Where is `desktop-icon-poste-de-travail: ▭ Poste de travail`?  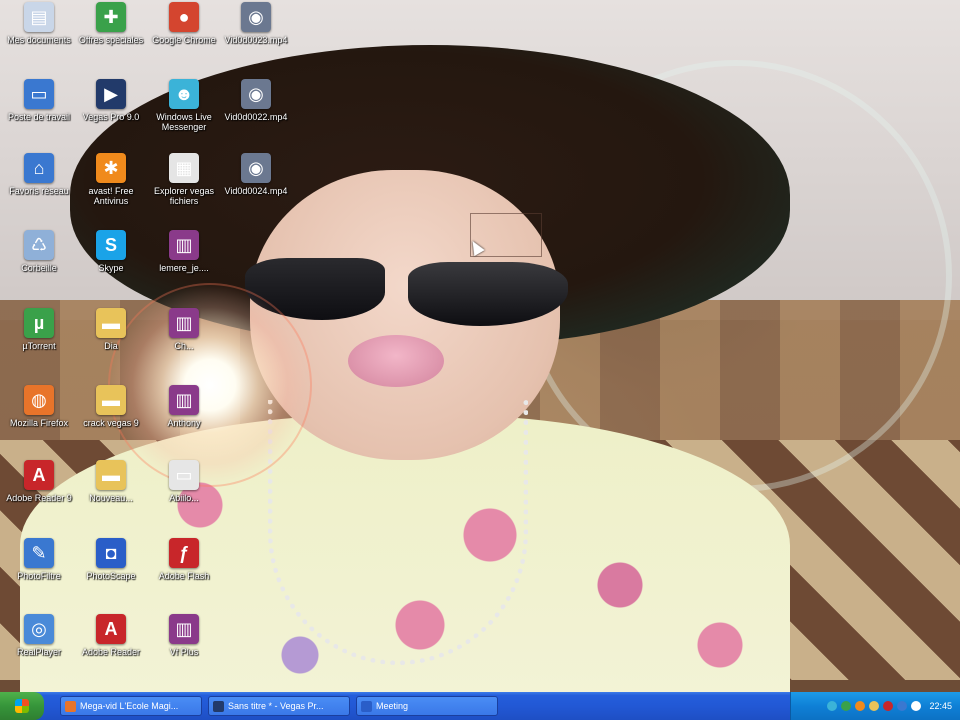
desktop-icon-poste-de-travail: ▭ Poste de travail is located at coordinates (39, 100).